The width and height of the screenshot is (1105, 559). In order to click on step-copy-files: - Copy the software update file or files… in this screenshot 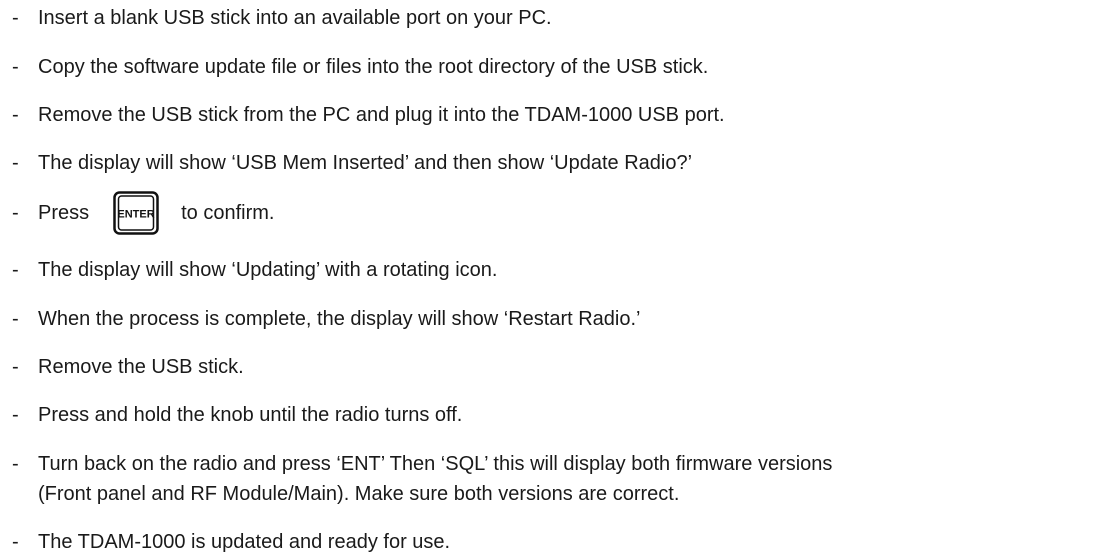, I will do `click(360, 67)`.